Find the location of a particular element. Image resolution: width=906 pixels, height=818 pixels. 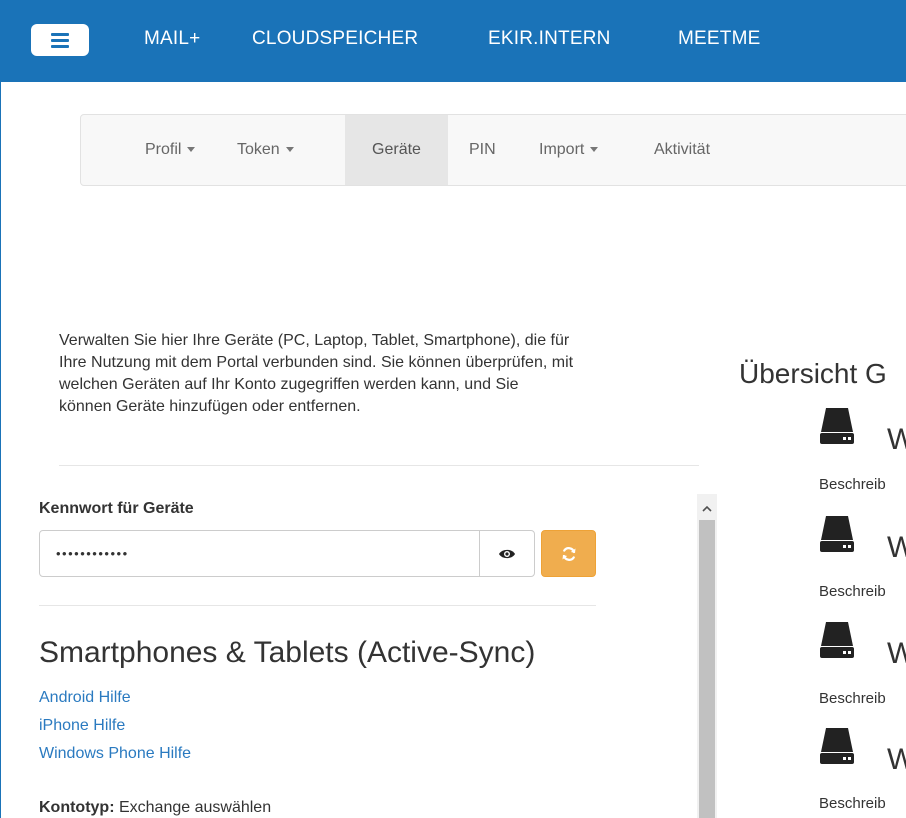

refresh-icon is located at coordinates (568, 553).